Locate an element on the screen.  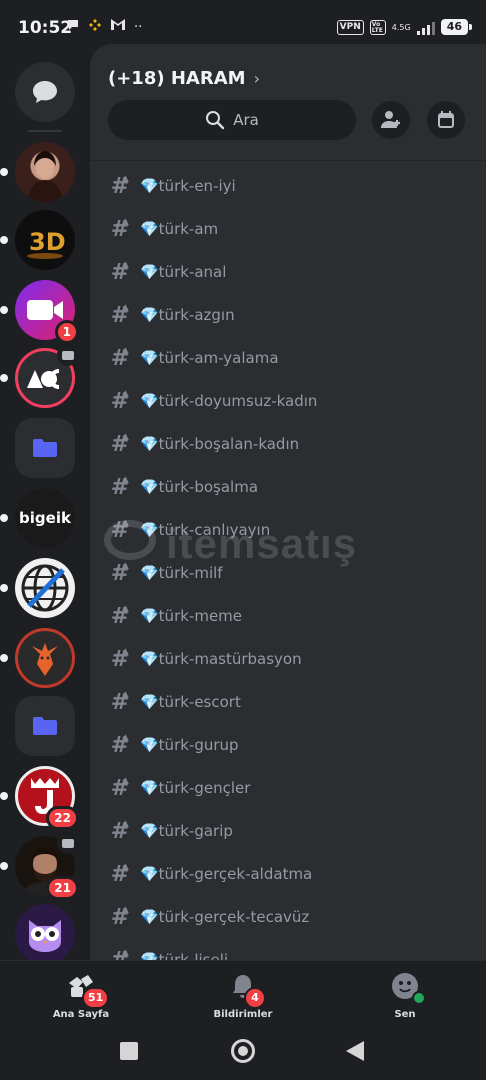
server-owl is located at coordinates (45, 932).